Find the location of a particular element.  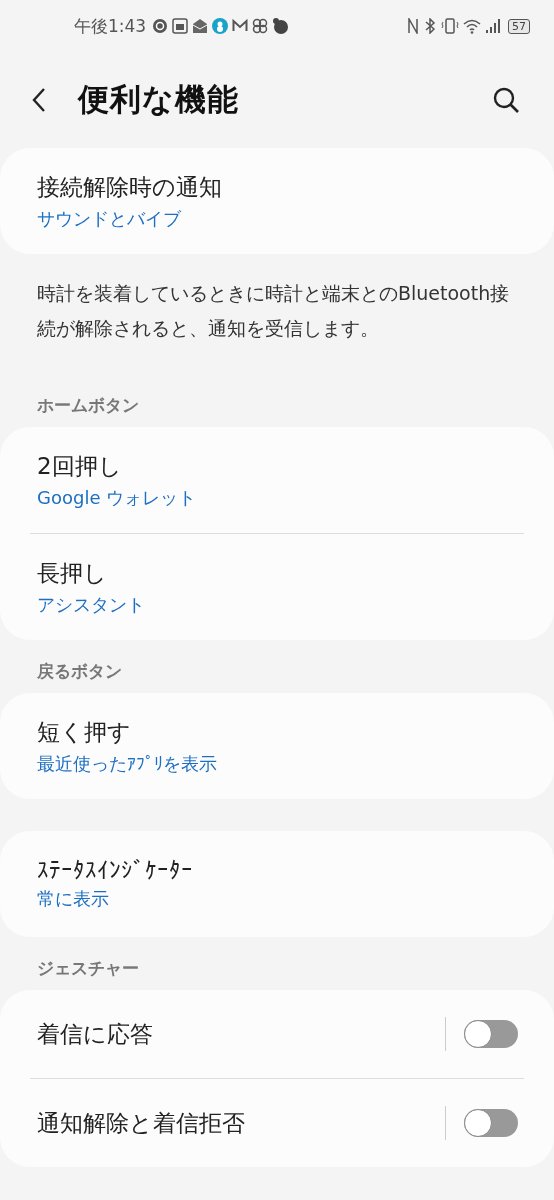

item-title: 着信に応答 is located at coordinates (95, 1034).